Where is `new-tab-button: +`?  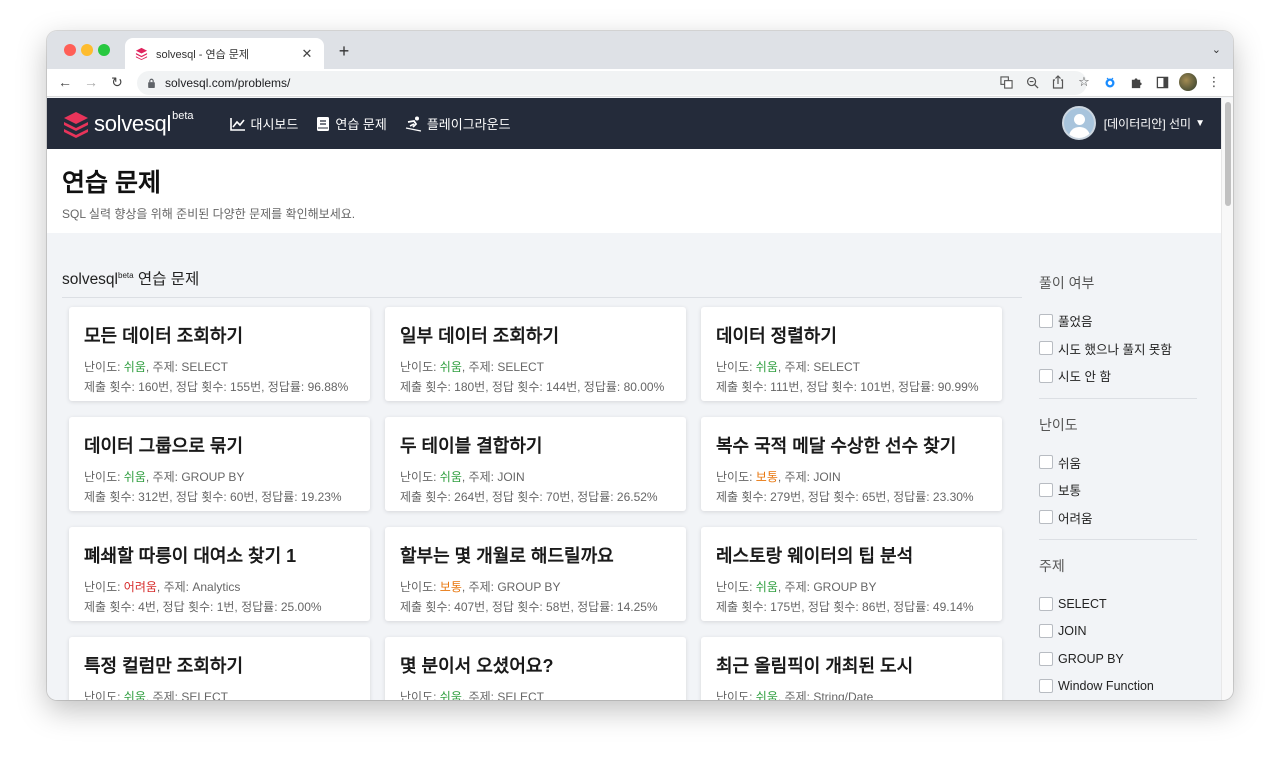 new-tab-button: + is located at coordinates (344, 51).